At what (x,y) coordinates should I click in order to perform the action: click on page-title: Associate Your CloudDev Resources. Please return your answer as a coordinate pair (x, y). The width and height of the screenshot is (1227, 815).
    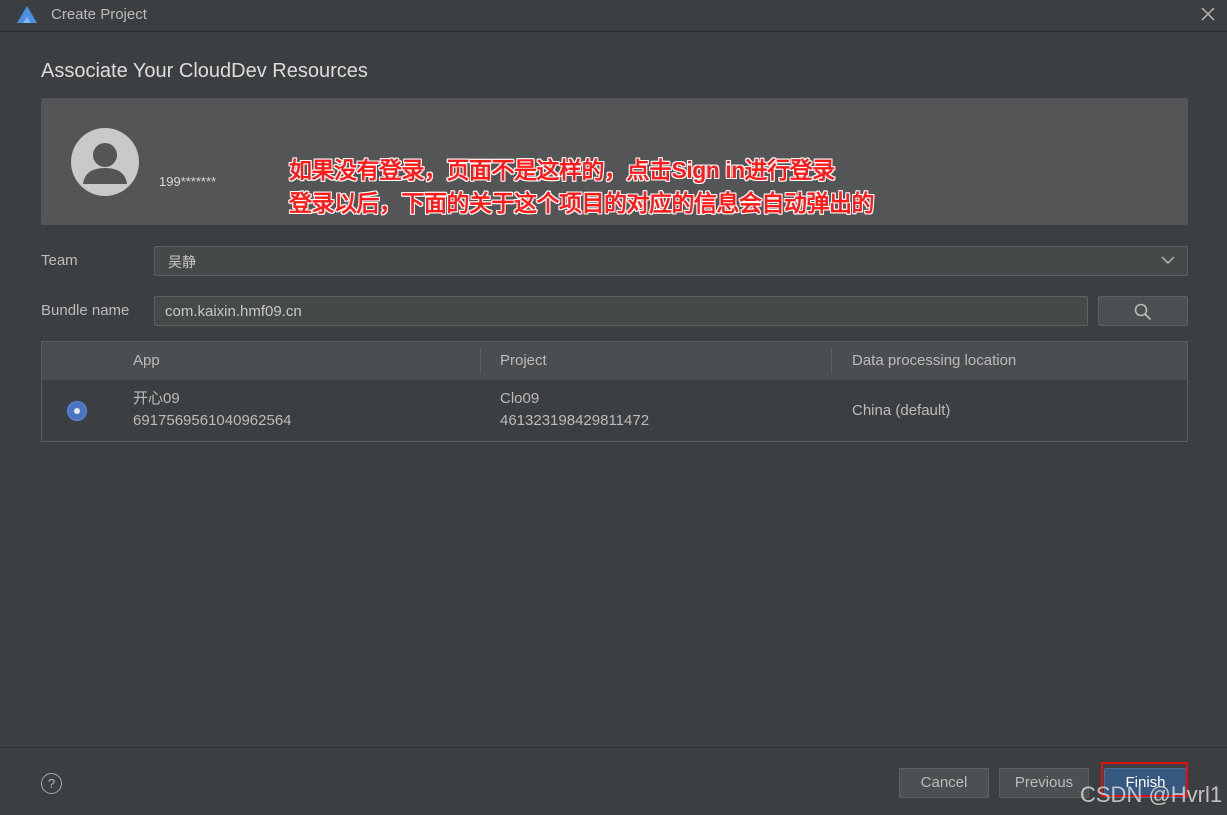
    Looking at the image, I should click on (204, 71).